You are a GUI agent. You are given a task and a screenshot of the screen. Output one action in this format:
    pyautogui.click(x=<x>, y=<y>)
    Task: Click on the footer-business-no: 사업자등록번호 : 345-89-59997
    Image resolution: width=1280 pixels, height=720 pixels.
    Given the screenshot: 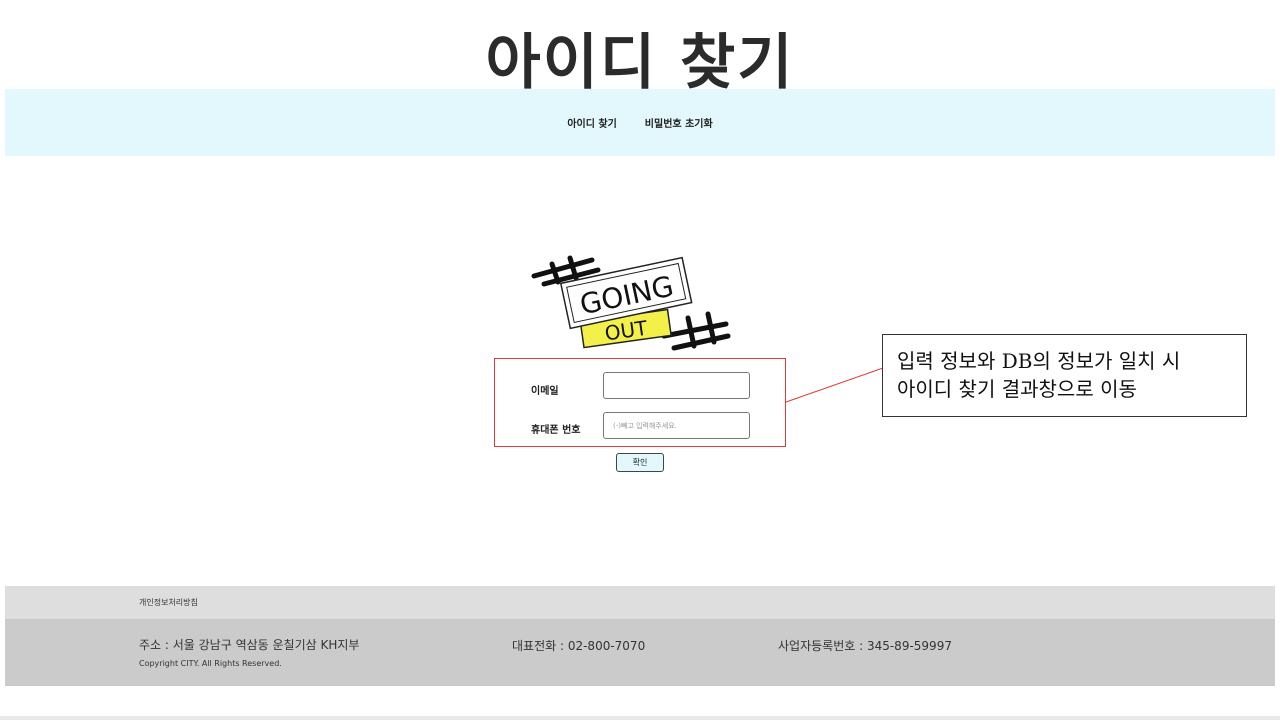 What is the action you would take?
    pyautogui.click(x=865, y=646)
    